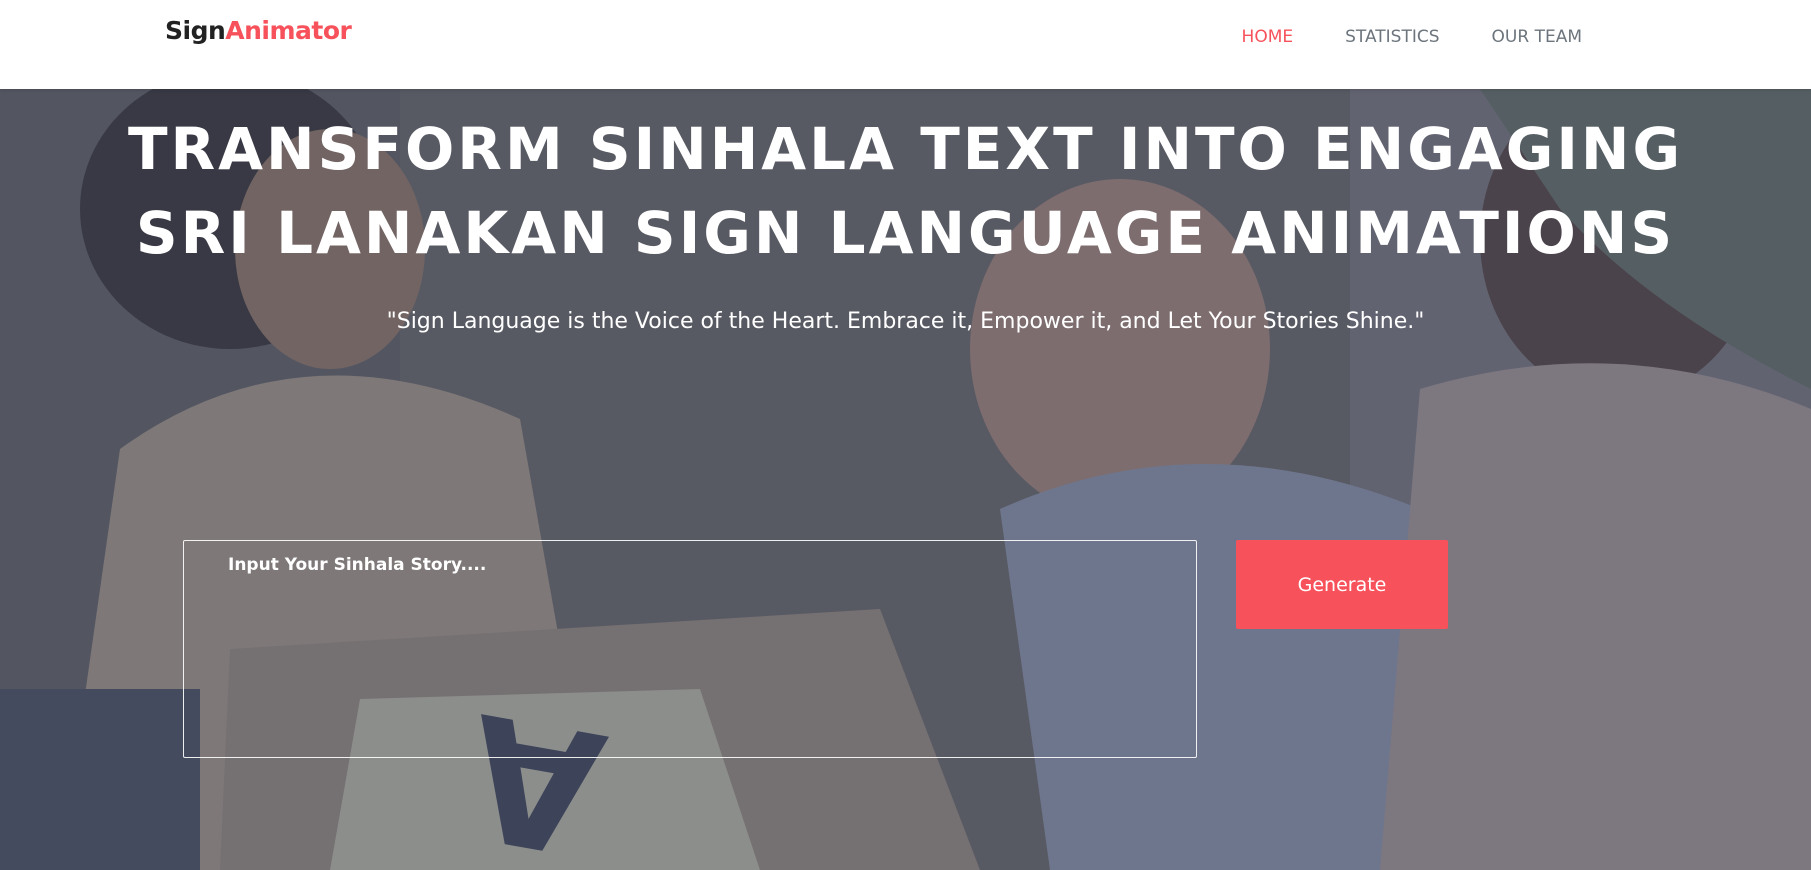  I want to click on generate-button: Generate, so click(1342, 584).